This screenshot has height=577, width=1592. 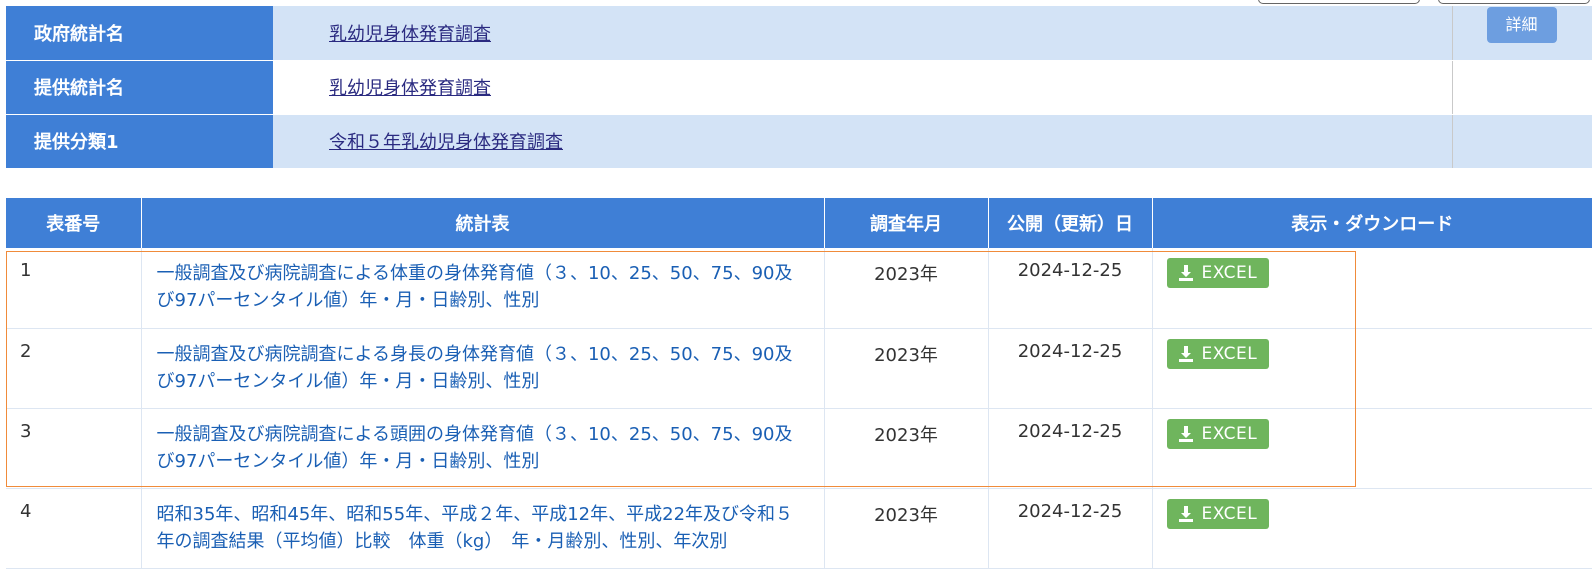 I want to click on info-label: 提供統計名, so click(x=139, y=87).